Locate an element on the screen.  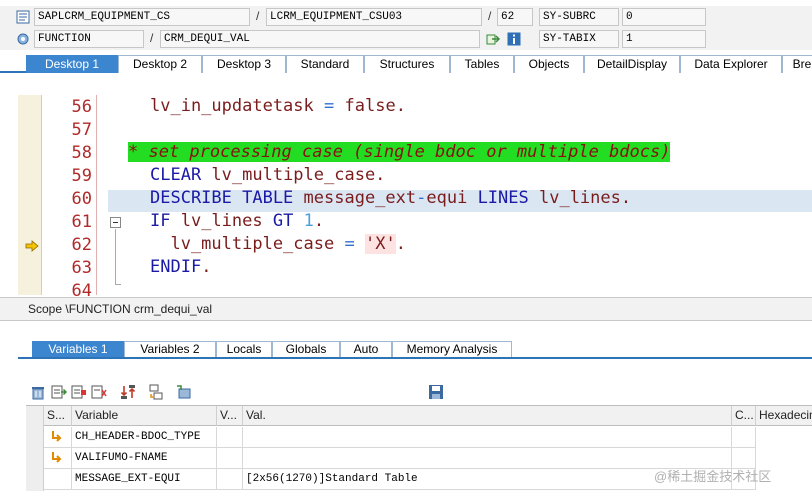
tab-data-explorer: Data Explorer is located at coordinates (731, 64).